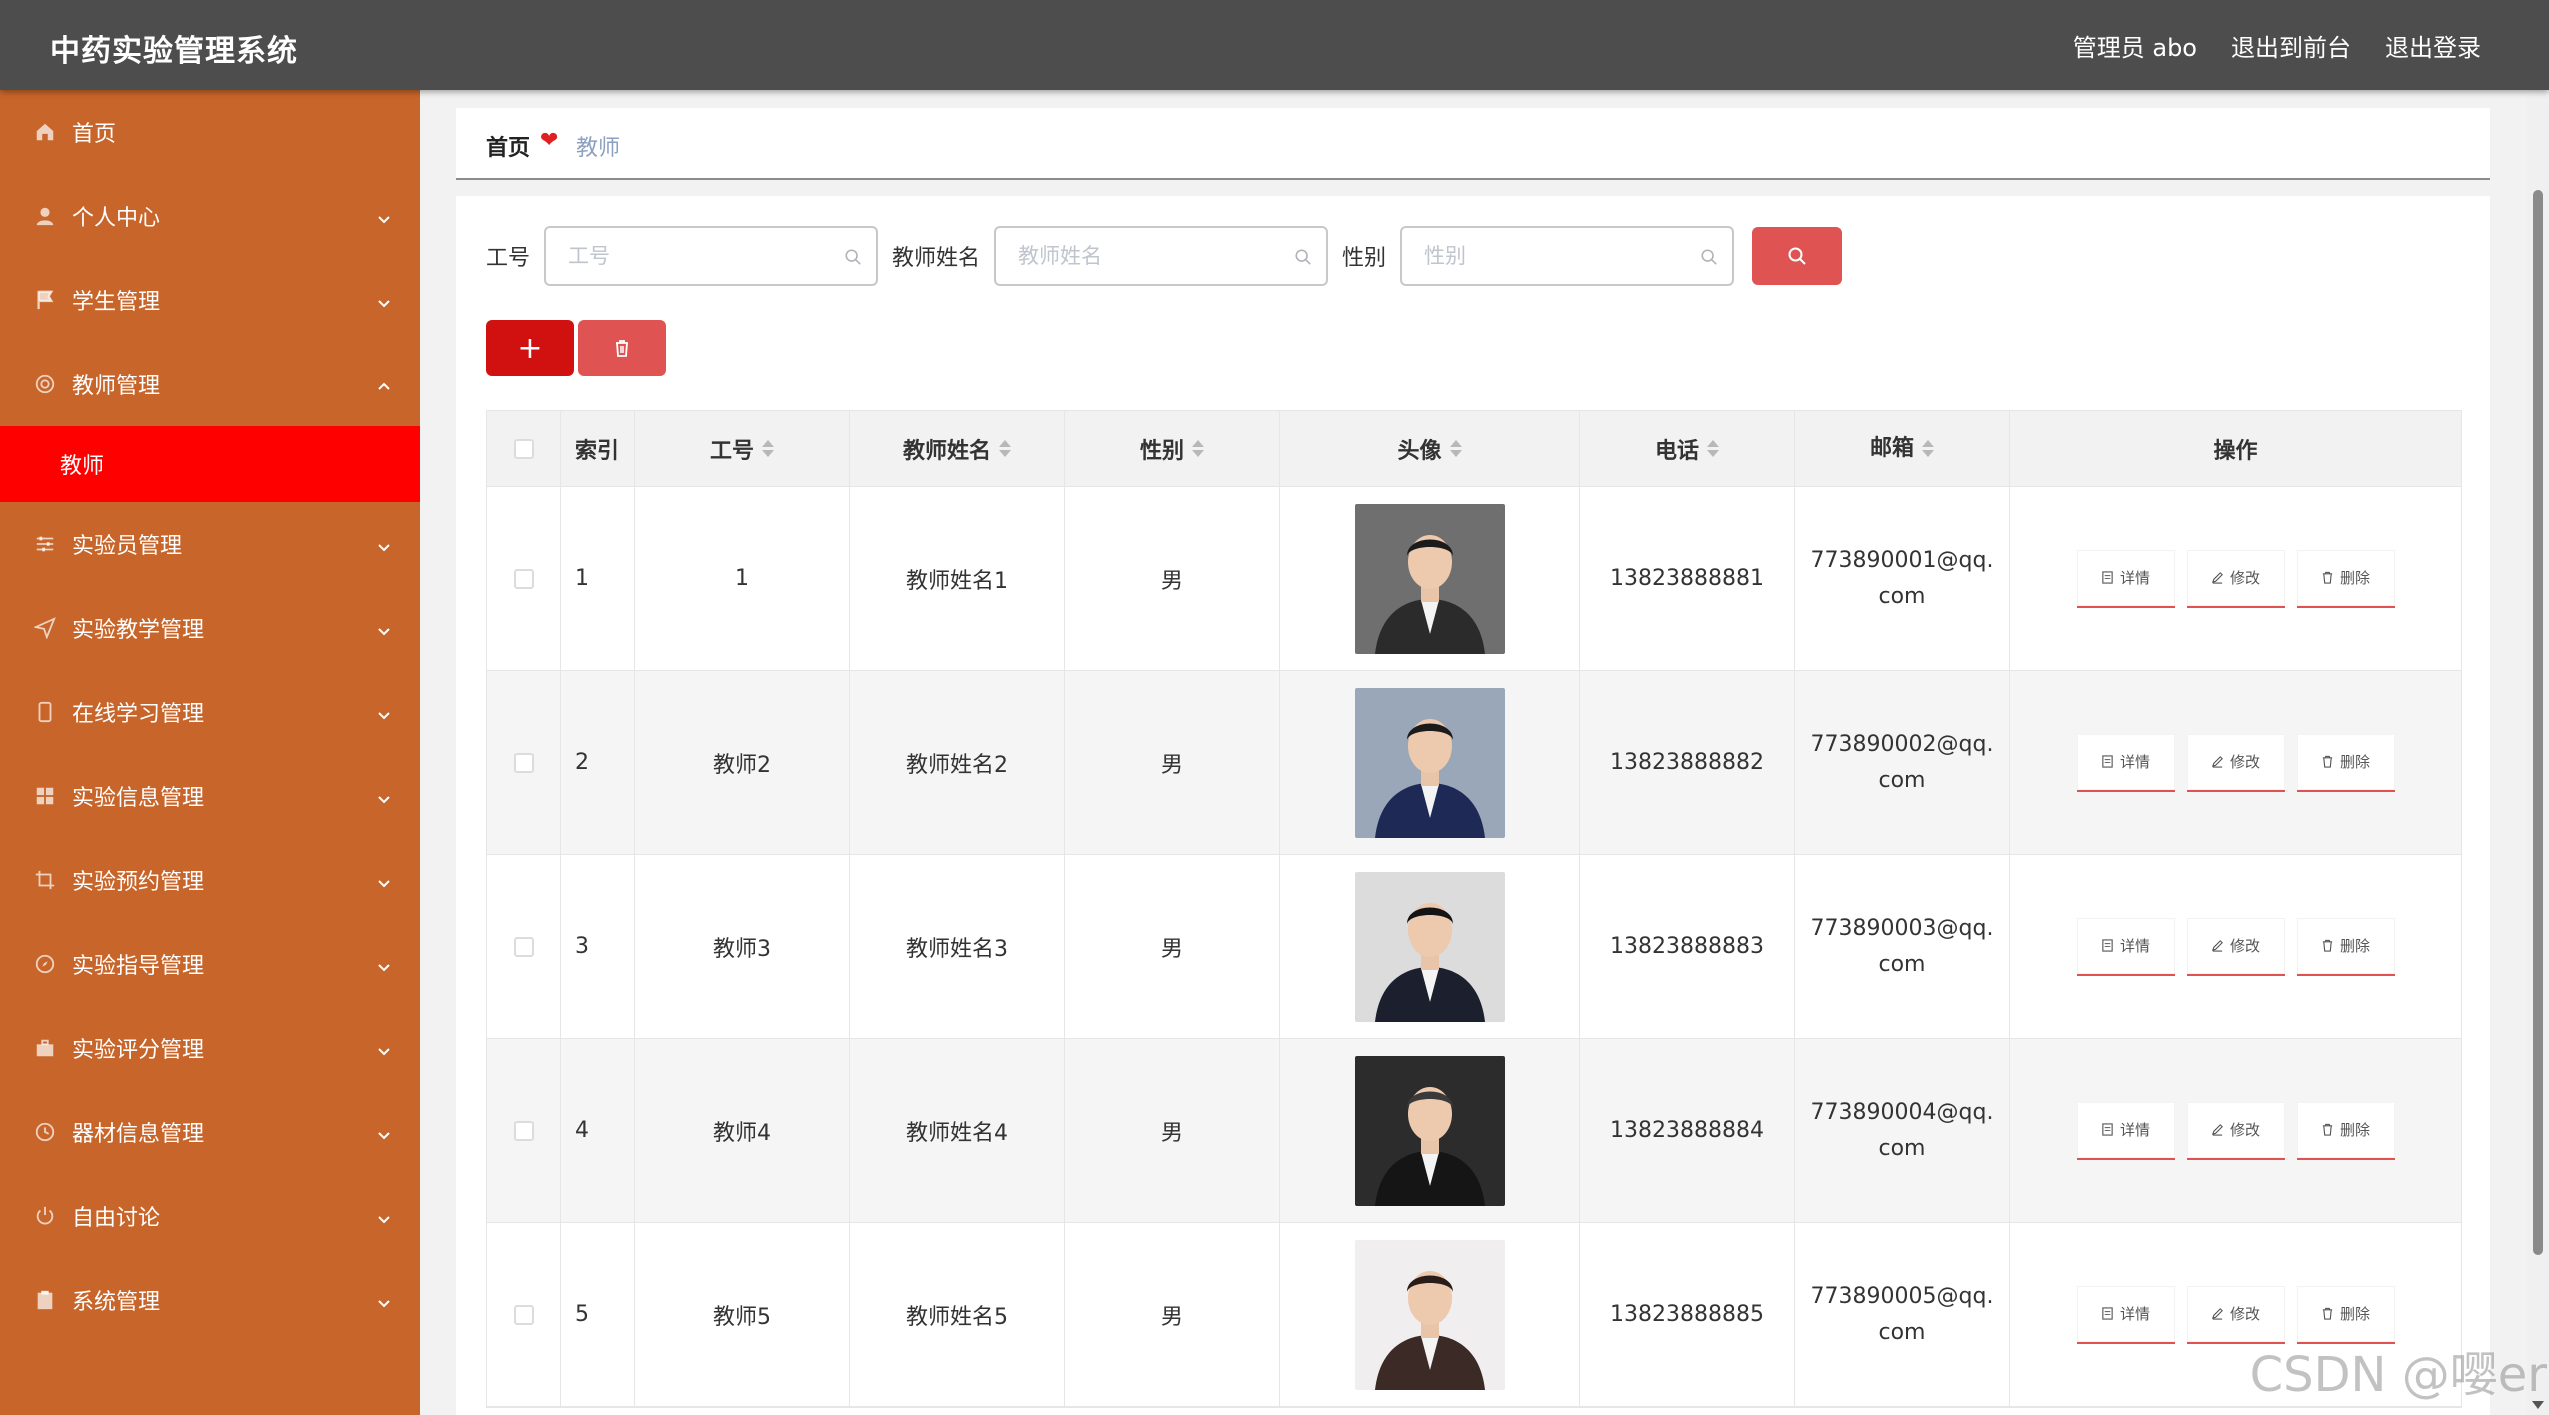  I want to click on column-header-phone: 电话, so click(1687, 448).